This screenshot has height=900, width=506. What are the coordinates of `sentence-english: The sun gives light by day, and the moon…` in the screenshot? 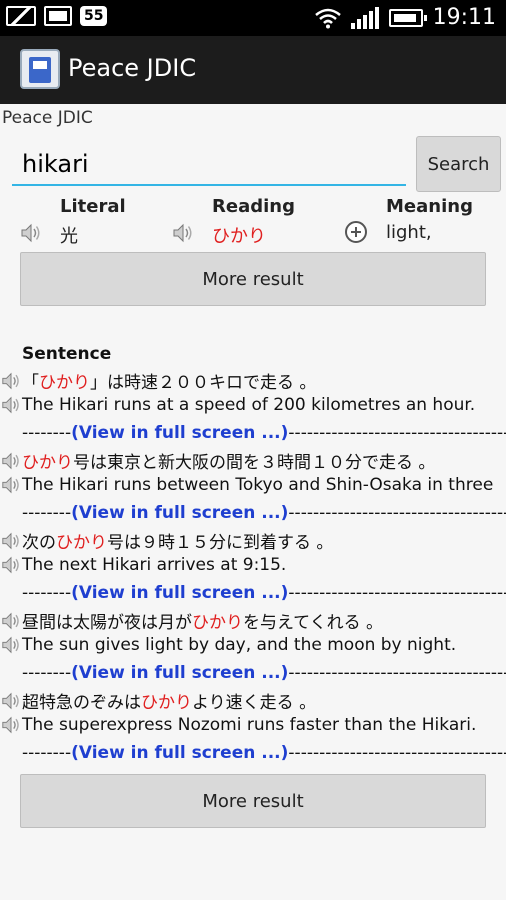 It's located at (253, 648).